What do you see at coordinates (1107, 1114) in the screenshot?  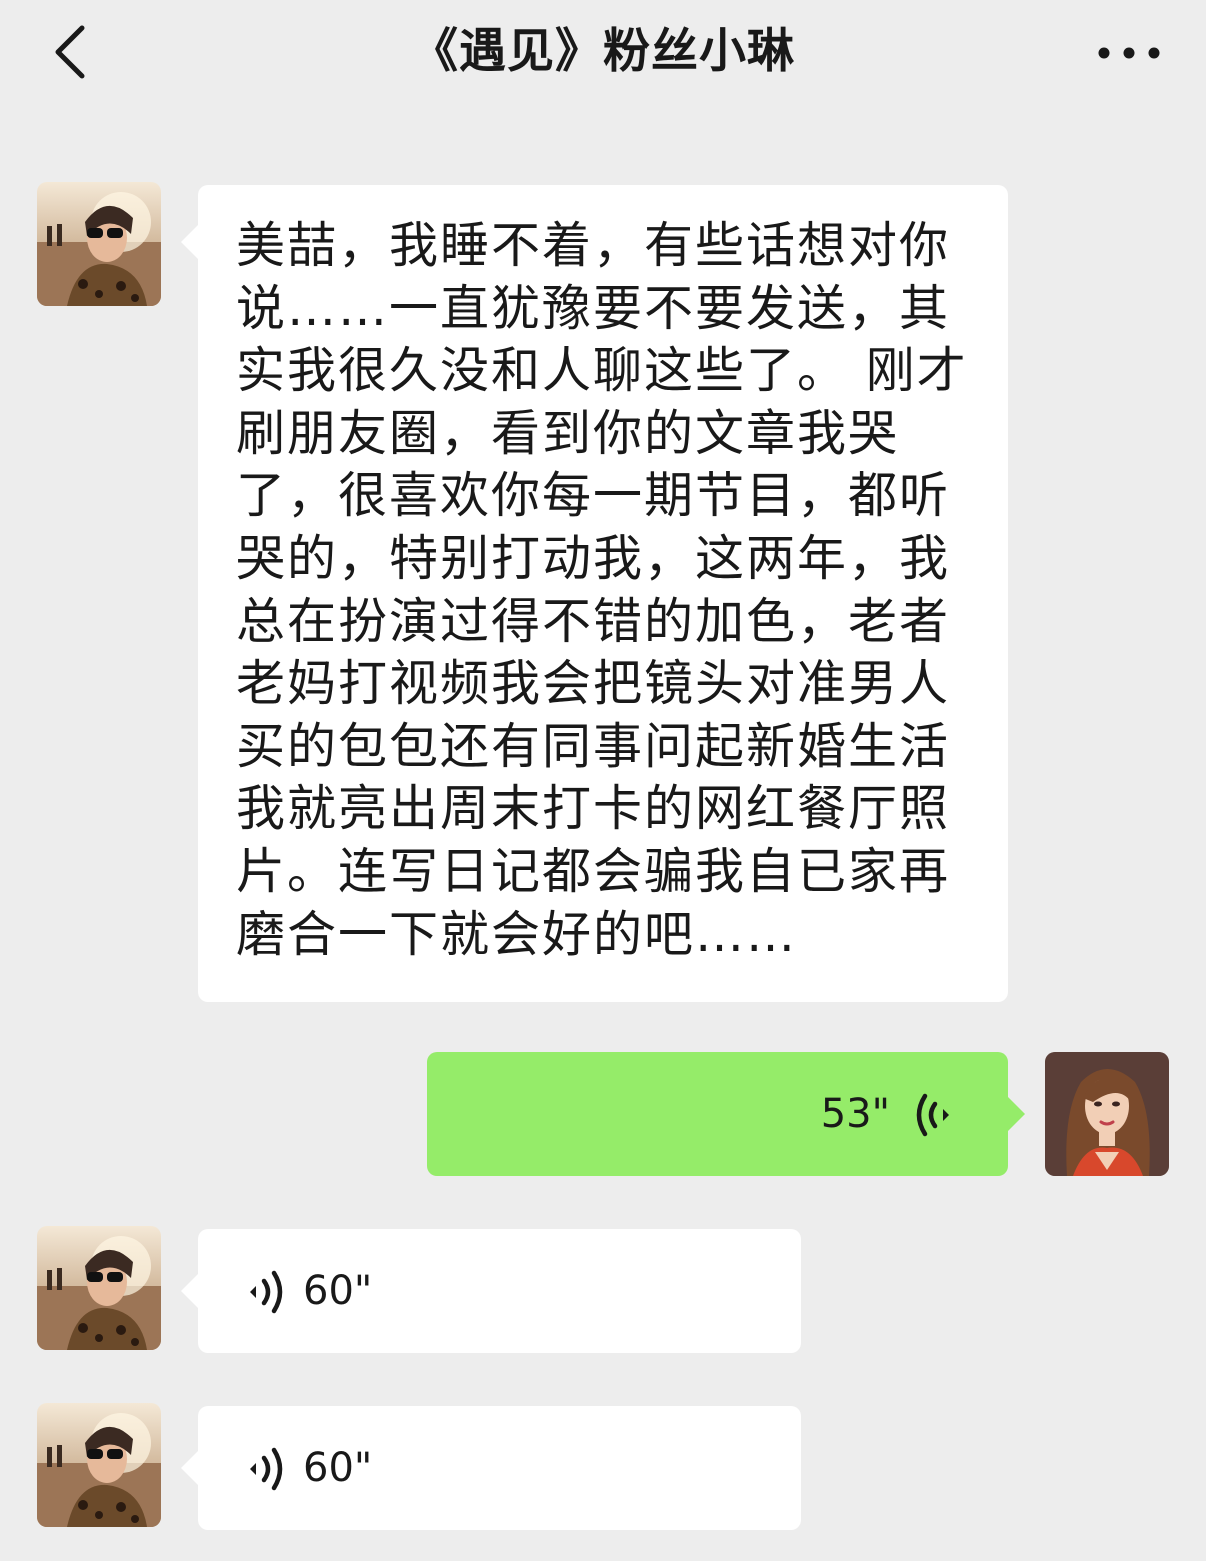 I see `my-avatar` at bounding box center [1107, 1114].